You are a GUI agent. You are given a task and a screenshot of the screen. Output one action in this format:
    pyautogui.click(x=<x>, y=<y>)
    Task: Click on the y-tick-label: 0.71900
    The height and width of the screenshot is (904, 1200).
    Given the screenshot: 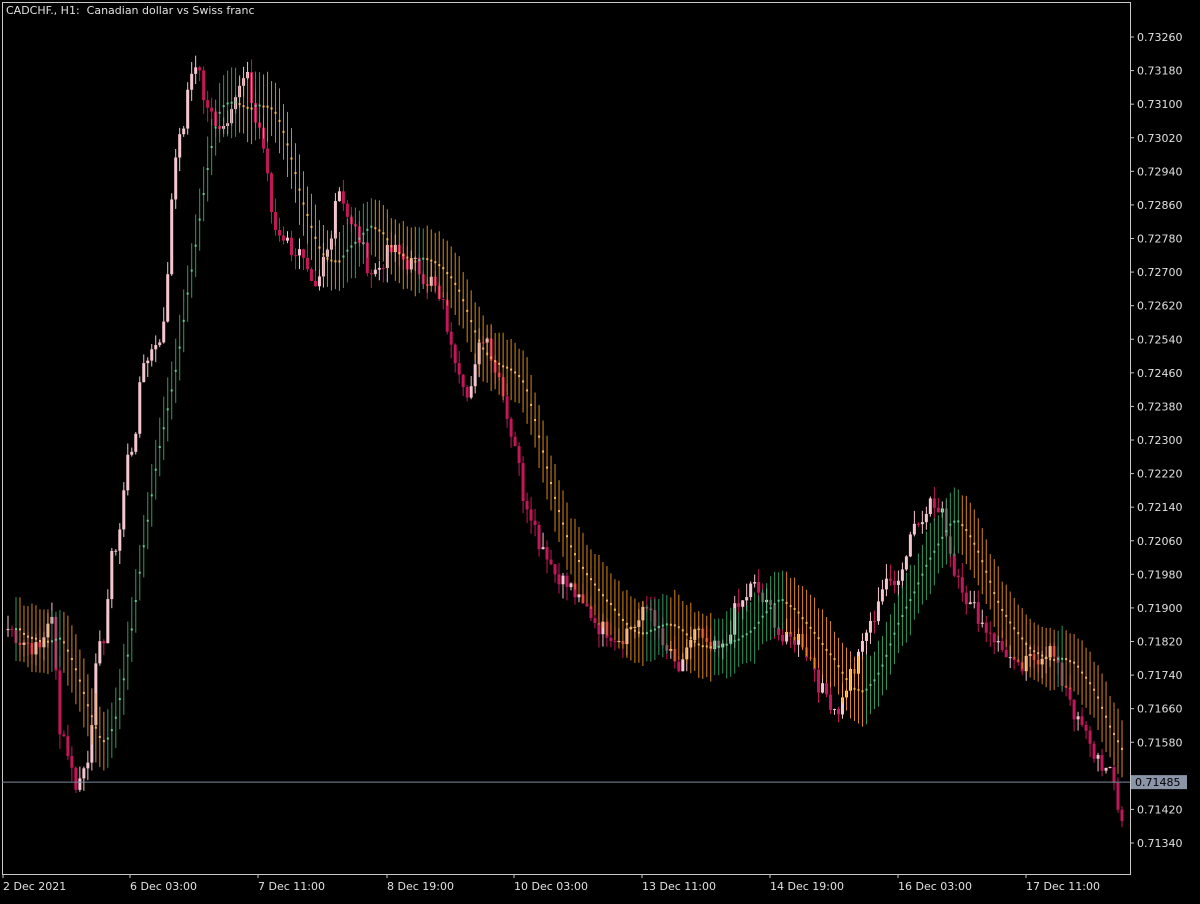 What is the action you would take?
    pyautogui.click(x=1160, y=608)
    